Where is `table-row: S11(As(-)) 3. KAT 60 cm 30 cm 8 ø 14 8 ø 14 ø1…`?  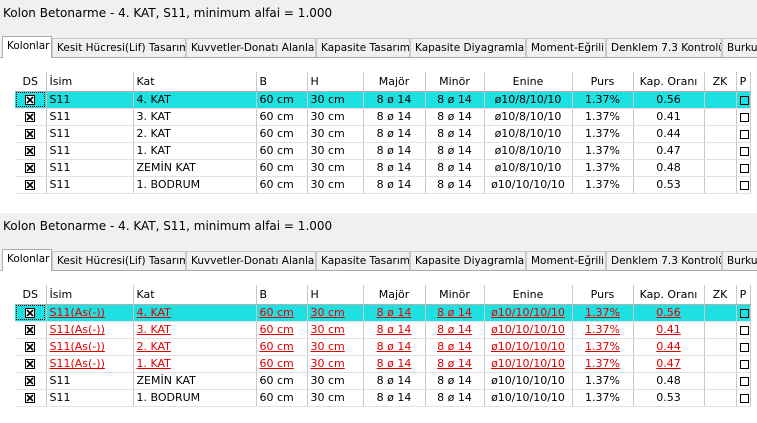 table-row: S11(As(-)) 3. KAT 60 cm 30 cm 8 ø 14 8 ø 14 ø1… is located at coordinates (383, 330).